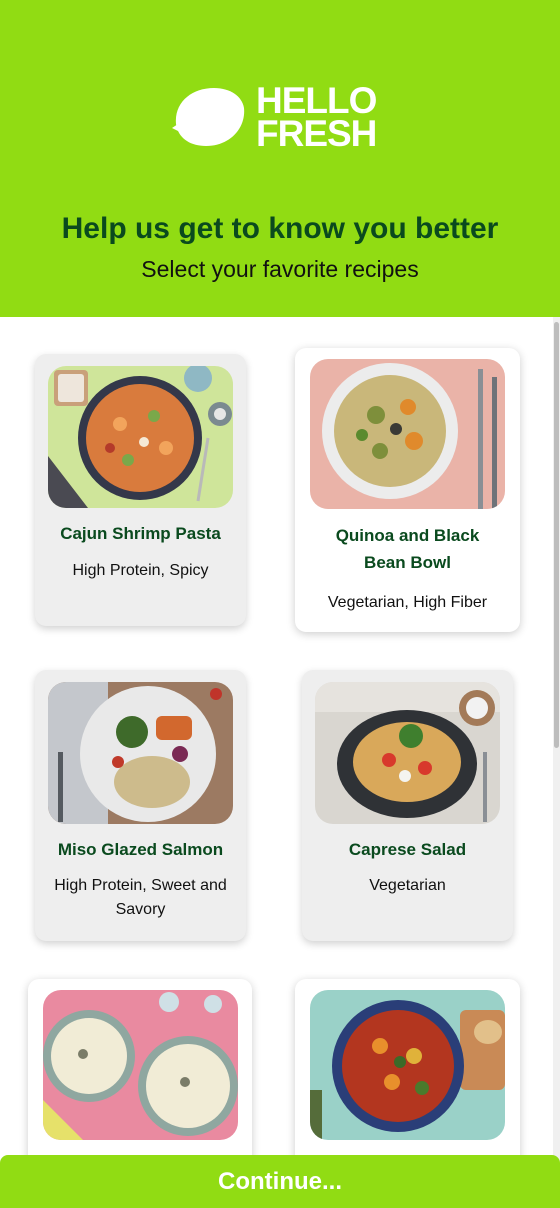 The height and width of the screenshot is (1208, 560). What do you see at coordinates (407, 849) in the screenshot?
I see `recipe-title: Caprese Salad` at bounding box center [407, 849].